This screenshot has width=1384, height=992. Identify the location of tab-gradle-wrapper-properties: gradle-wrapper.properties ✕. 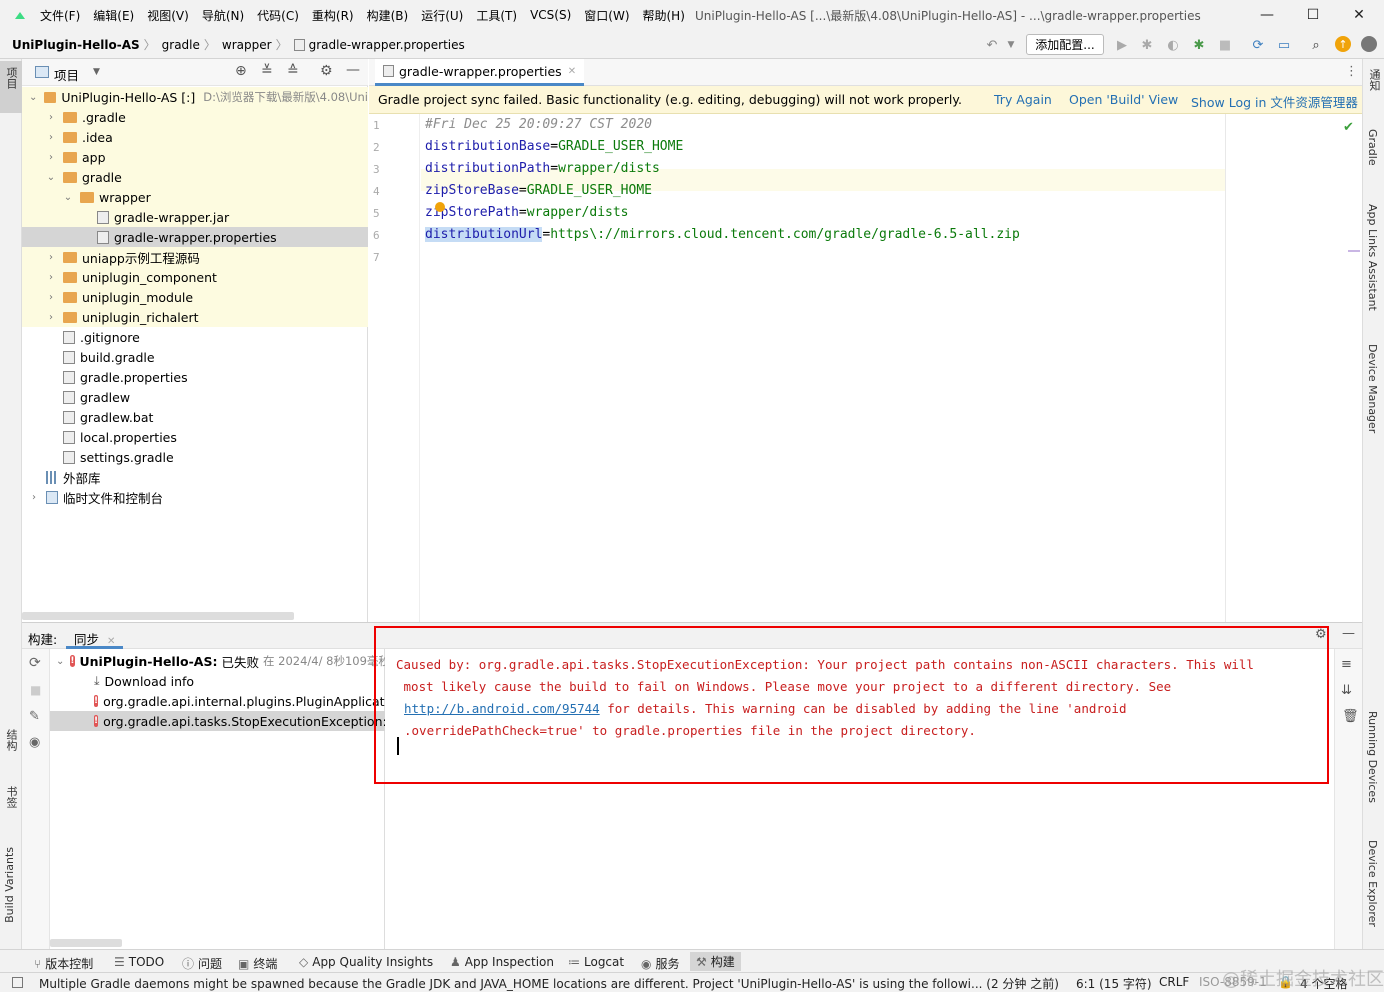
(480, 72).